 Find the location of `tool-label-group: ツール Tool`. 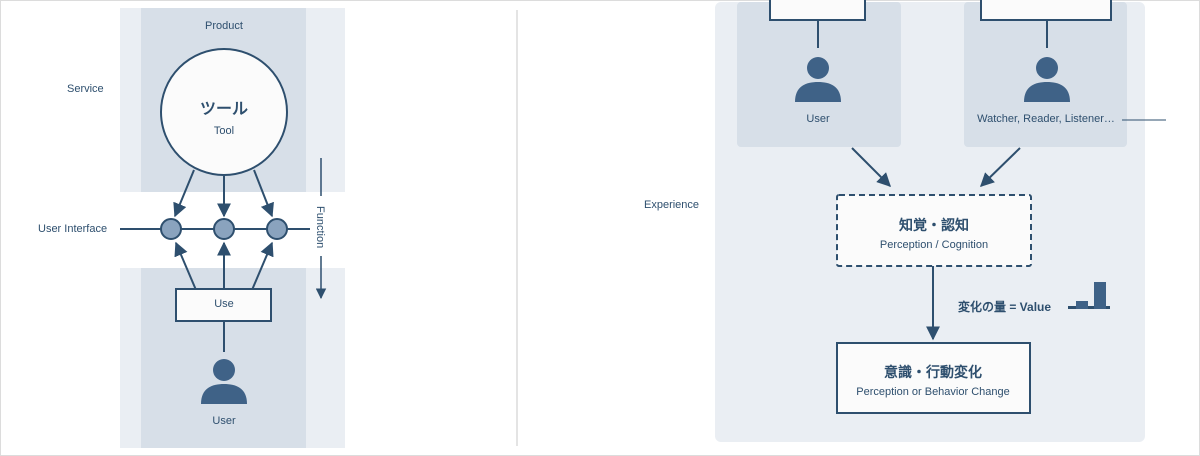

tool-label-group: ツール Tool is located at coordinates (224, 116).